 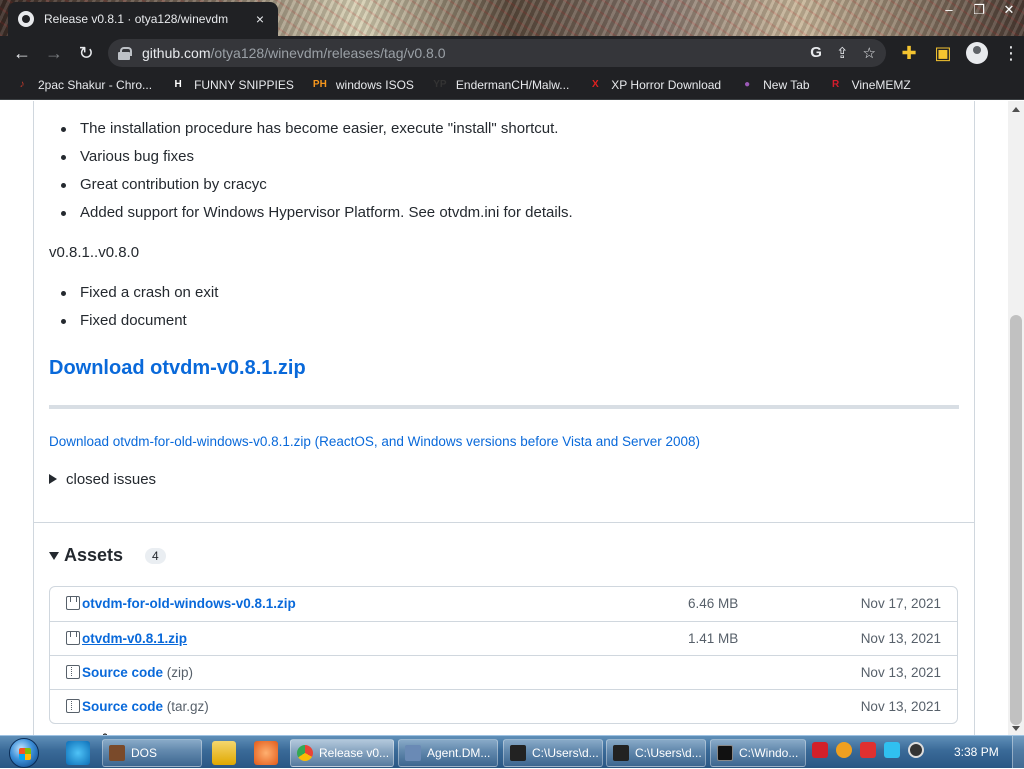 What do you see at coordinates (176, 53) in the screenshot?
I see `url-host: github.com` at bounding box center [176, 53].